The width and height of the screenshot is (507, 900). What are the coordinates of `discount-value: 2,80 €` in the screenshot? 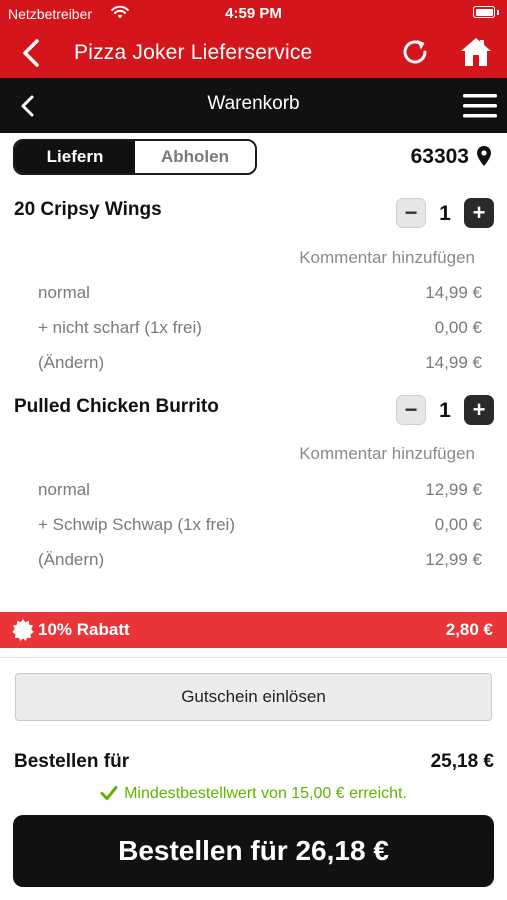 It's located at (469, 629).